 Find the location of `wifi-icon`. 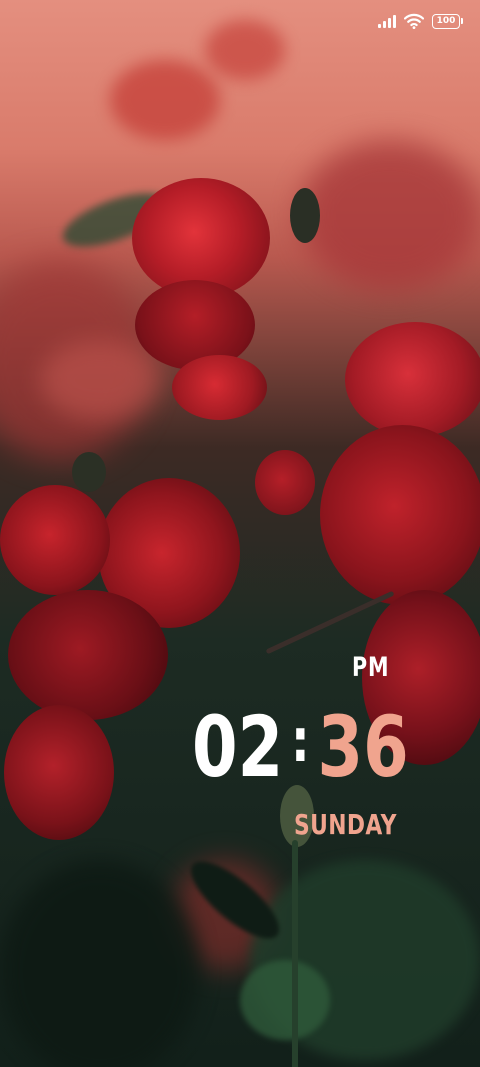

wifi-icon is located at coordinates (414, 21).